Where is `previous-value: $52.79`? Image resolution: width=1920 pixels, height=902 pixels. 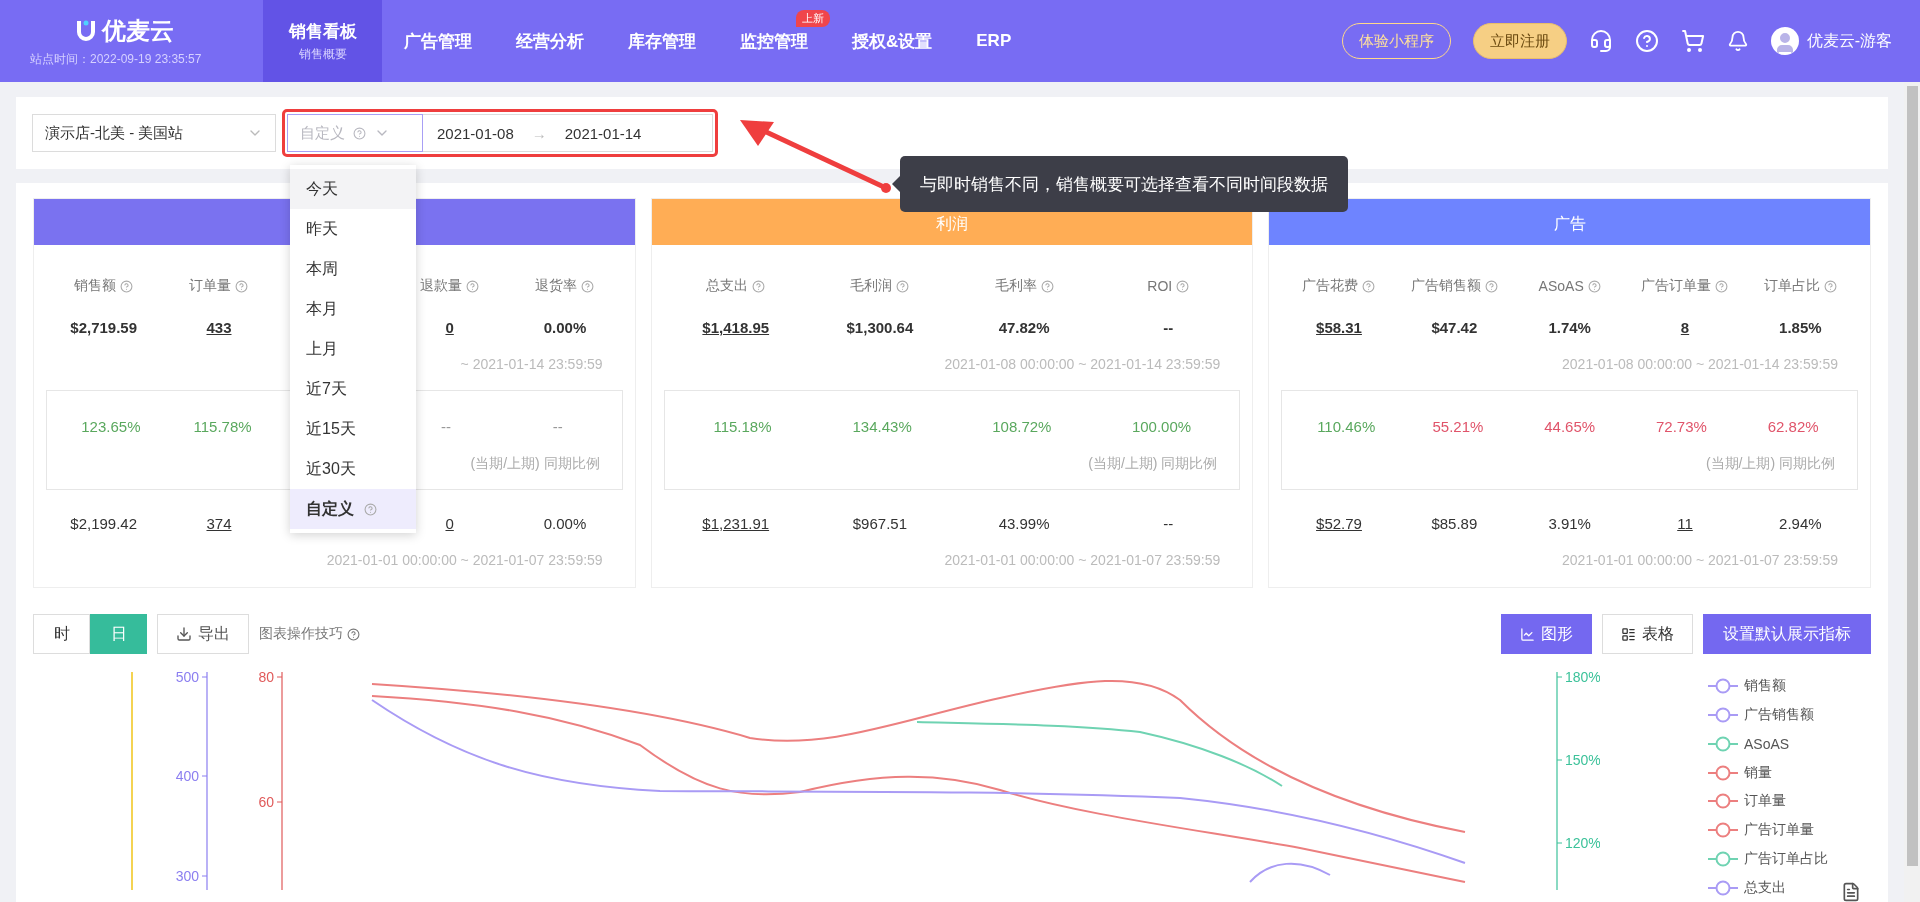
previous-value: $52.79 is located at coordinates (1339, 524).